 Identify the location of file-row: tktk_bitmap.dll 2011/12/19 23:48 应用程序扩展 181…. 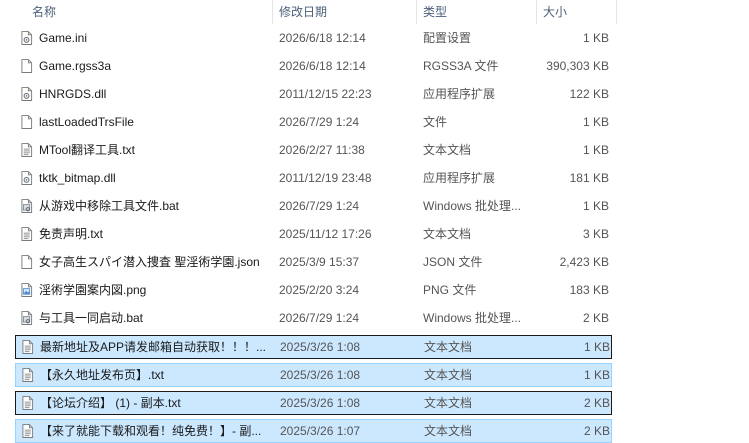
(313, 179).